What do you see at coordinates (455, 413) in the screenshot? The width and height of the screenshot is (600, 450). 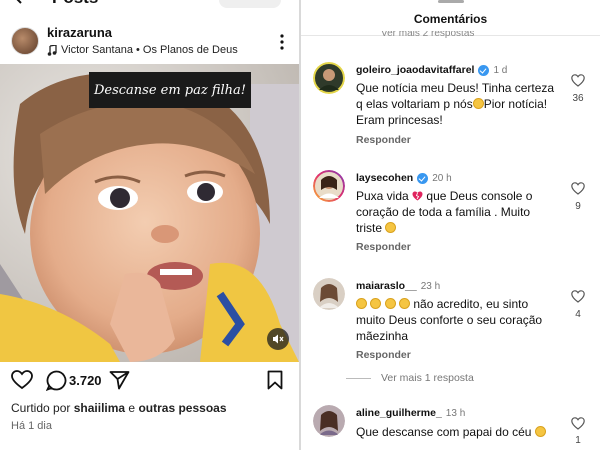 I see `comment-time: 13 h` at bounding box center [455, 413].